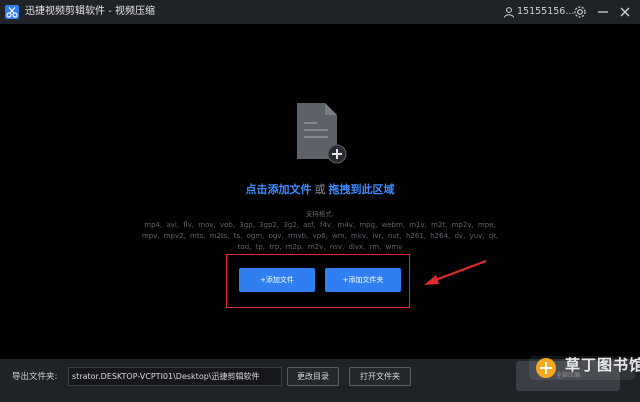 The width and height of the screenshot is (640, 402). What do you see at coordinates (602, 365) in the screenshot?
I see `watermark-text: 草丁图书馆` at bounding box center [602, 365].